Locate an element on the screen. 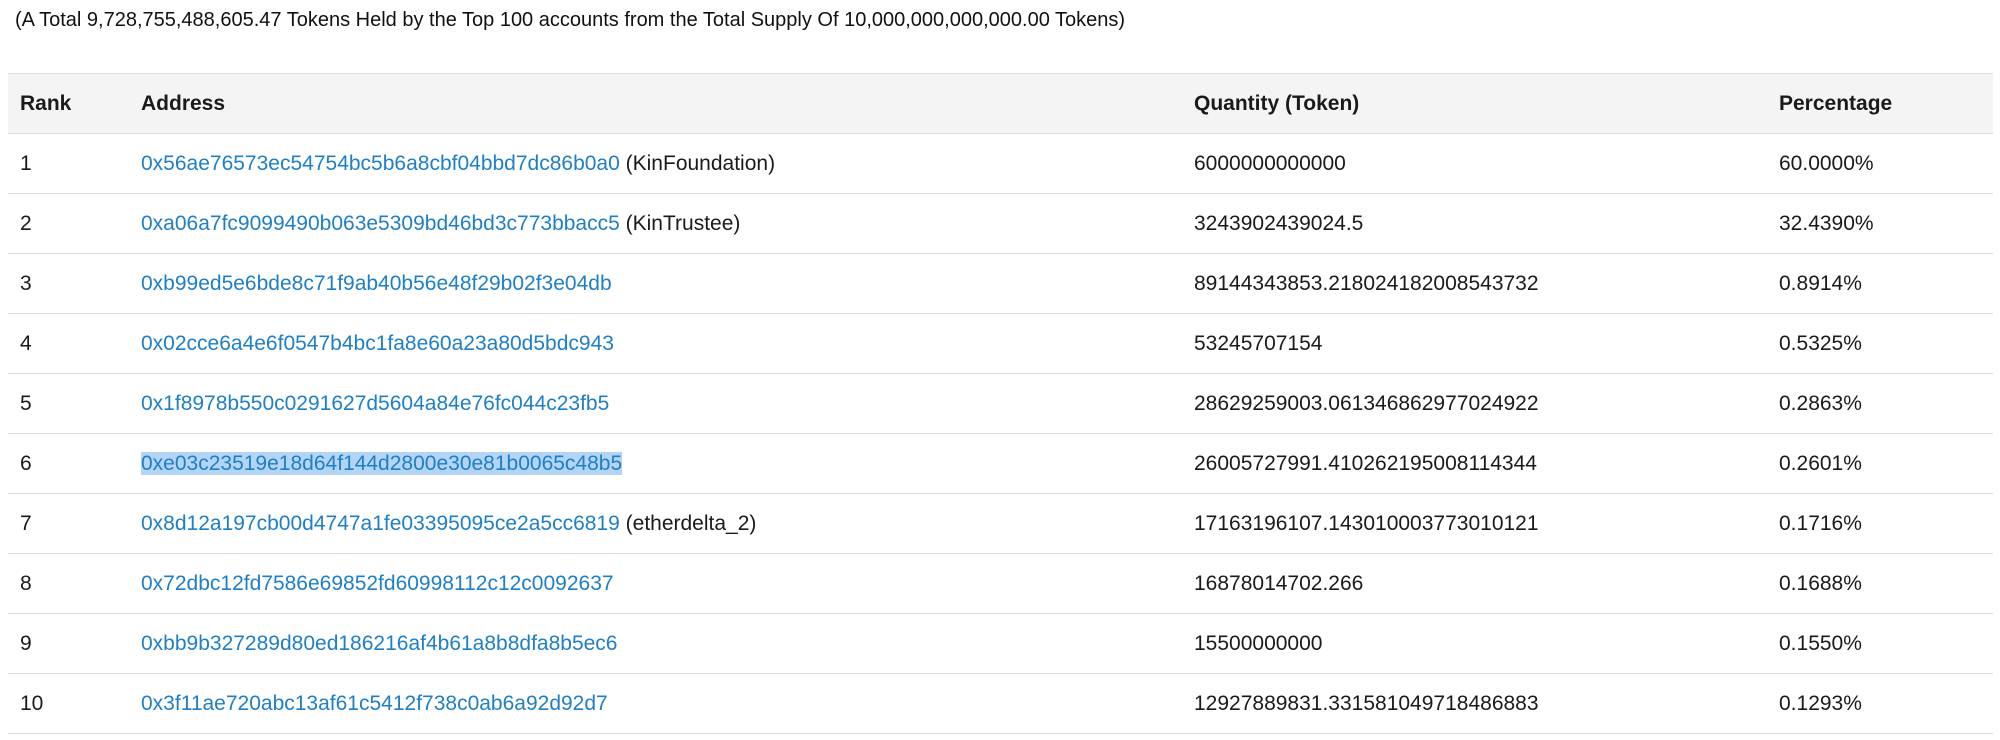 This screenshot has height=740, width=2000. rank-cell: 3 is located at coordinates (68, 283).